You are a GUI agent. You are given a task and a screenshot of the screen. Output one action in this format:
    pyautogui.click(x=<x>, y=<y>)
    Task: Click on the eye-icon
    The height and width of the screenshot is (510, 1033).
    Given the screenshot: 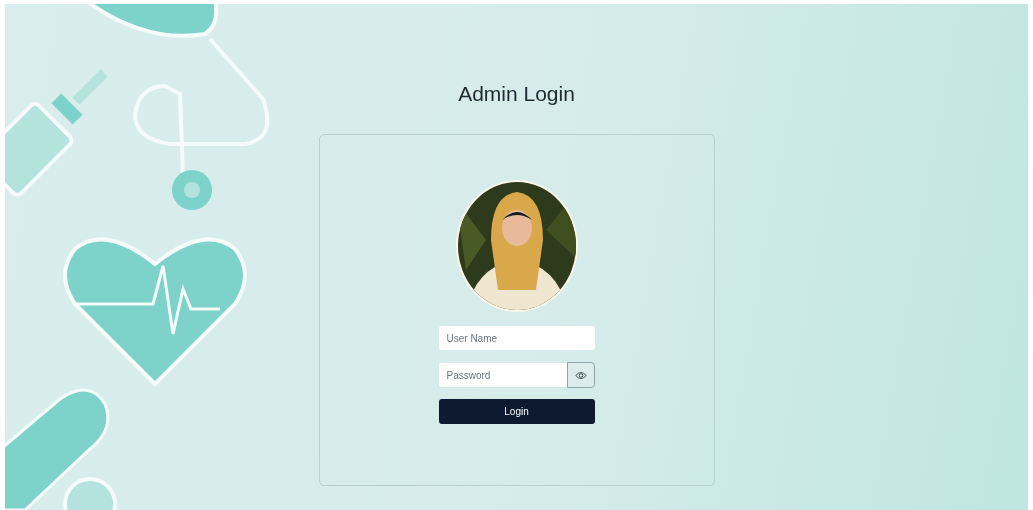 What is the action you would take?
    pyautogui.click(x=580, y=375)
    